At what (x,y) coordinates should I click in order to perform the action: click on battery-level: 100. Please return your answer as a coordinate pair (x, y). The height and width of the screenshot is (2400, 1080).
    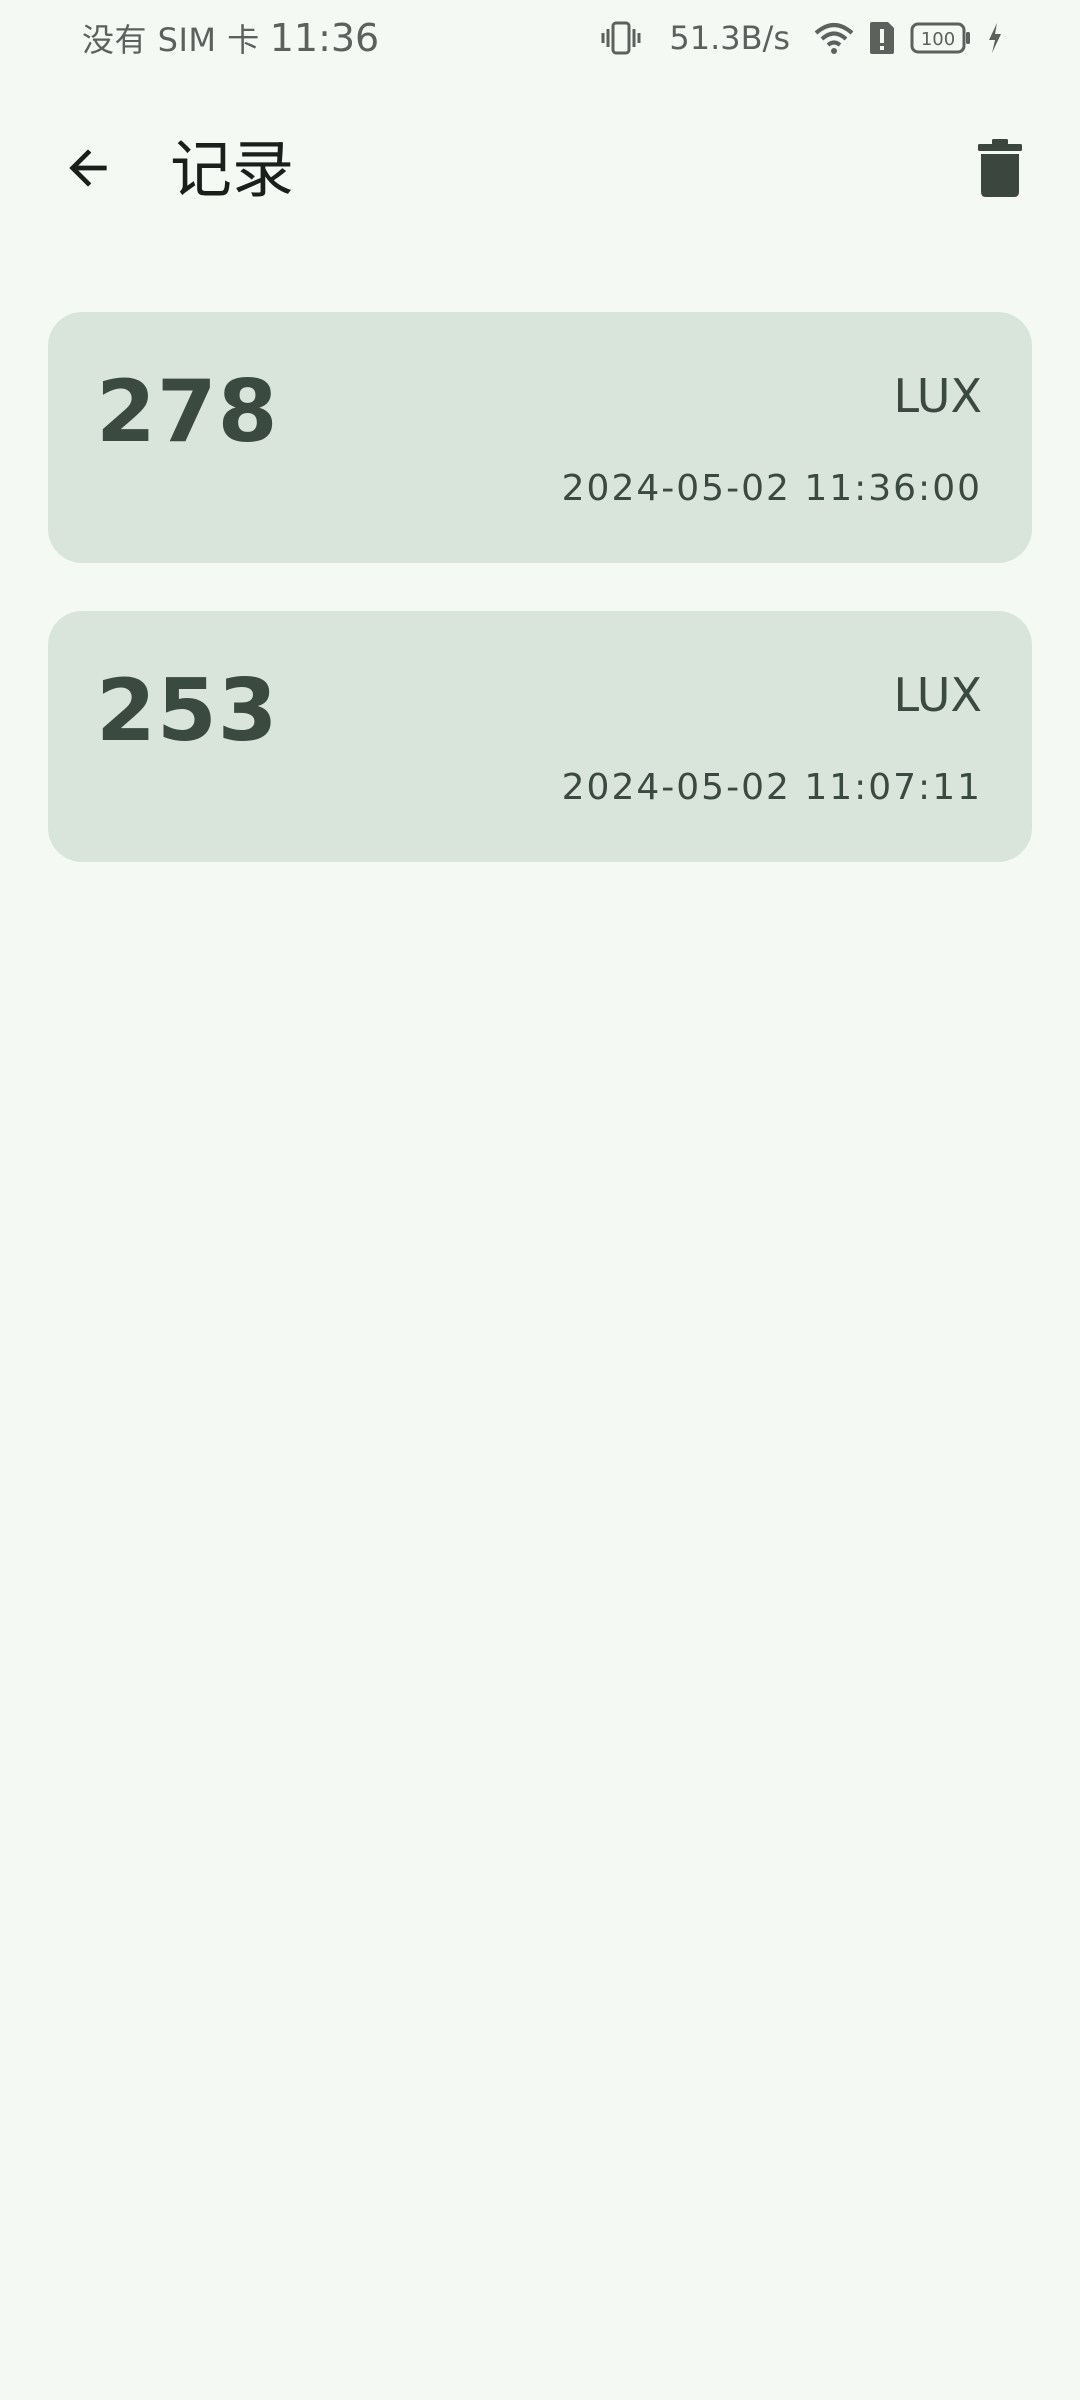
    Looking at the image, I should click on (938, 39).